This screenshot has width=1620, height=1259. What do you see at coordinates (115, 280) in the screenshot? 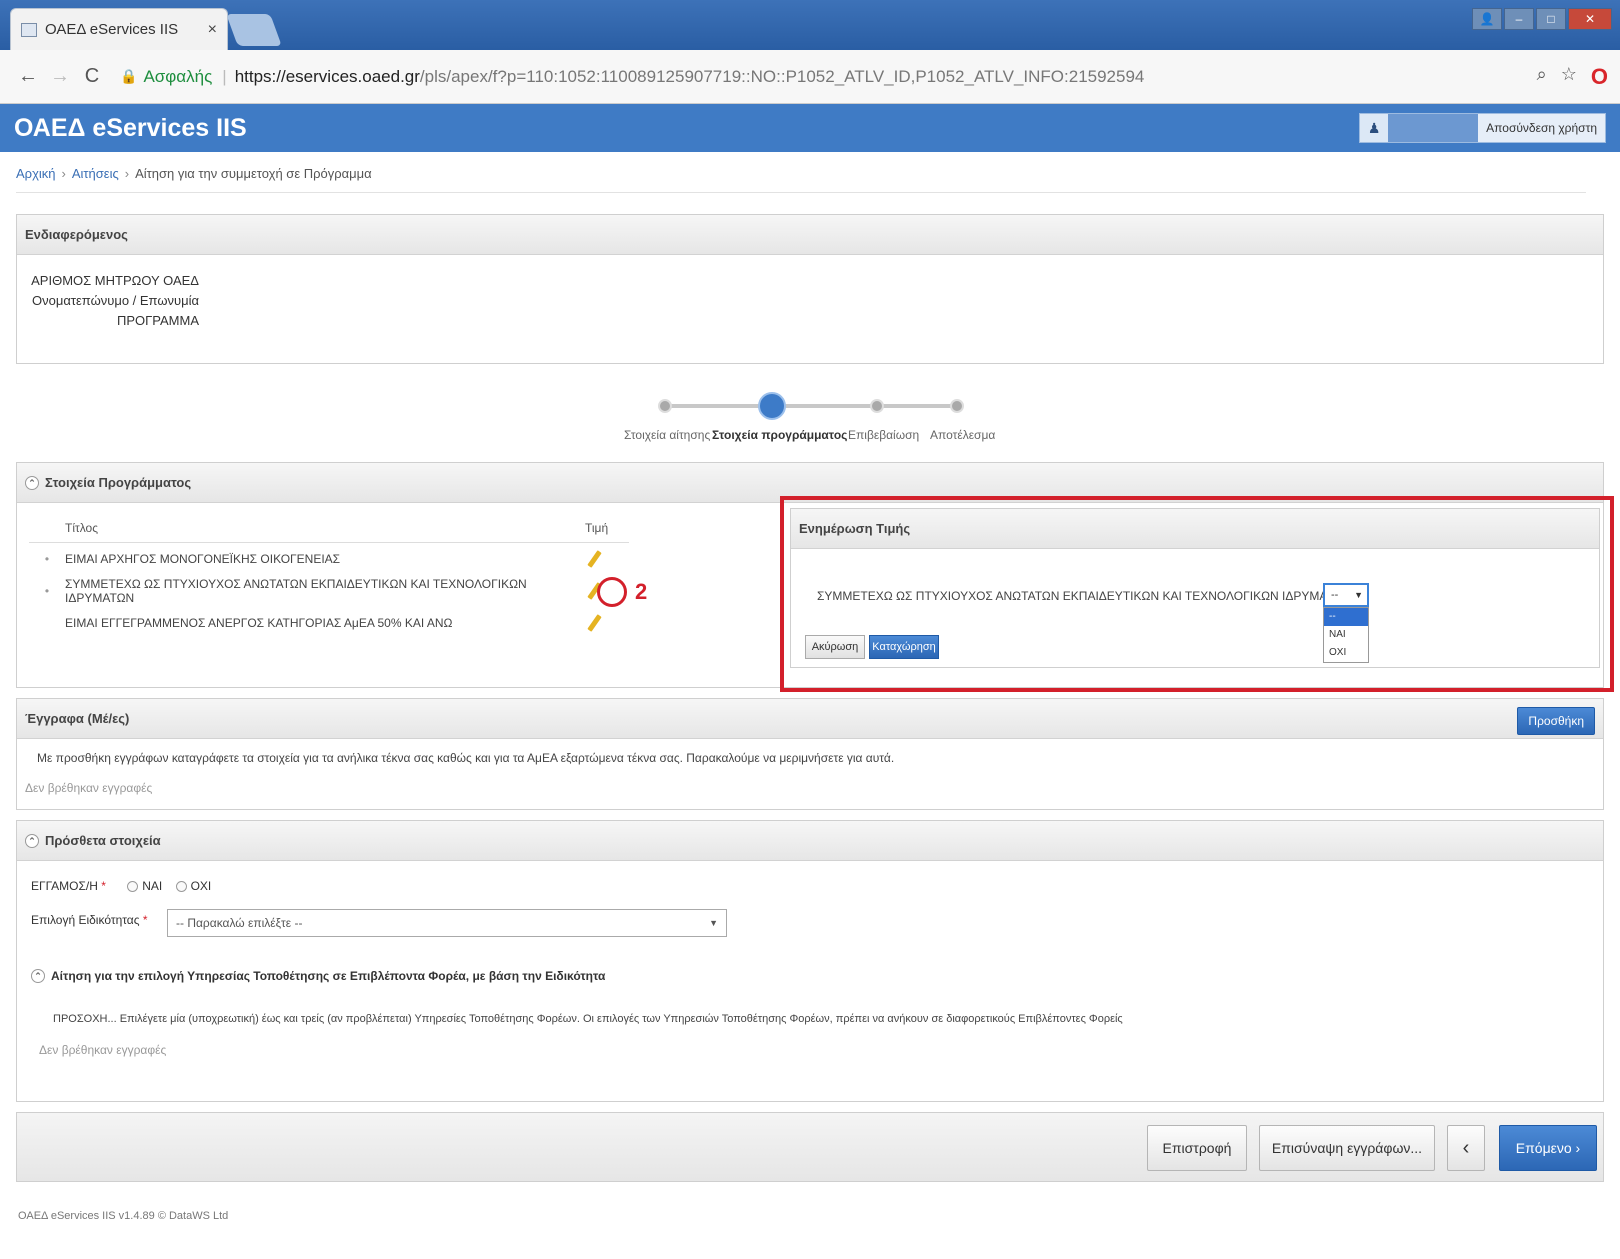
I see `info-line: ΑΡΙΘΜΟΣ ΜΗΤΡΩΟΥ ΟΑΕΔ` at bounding box center [115, 280].